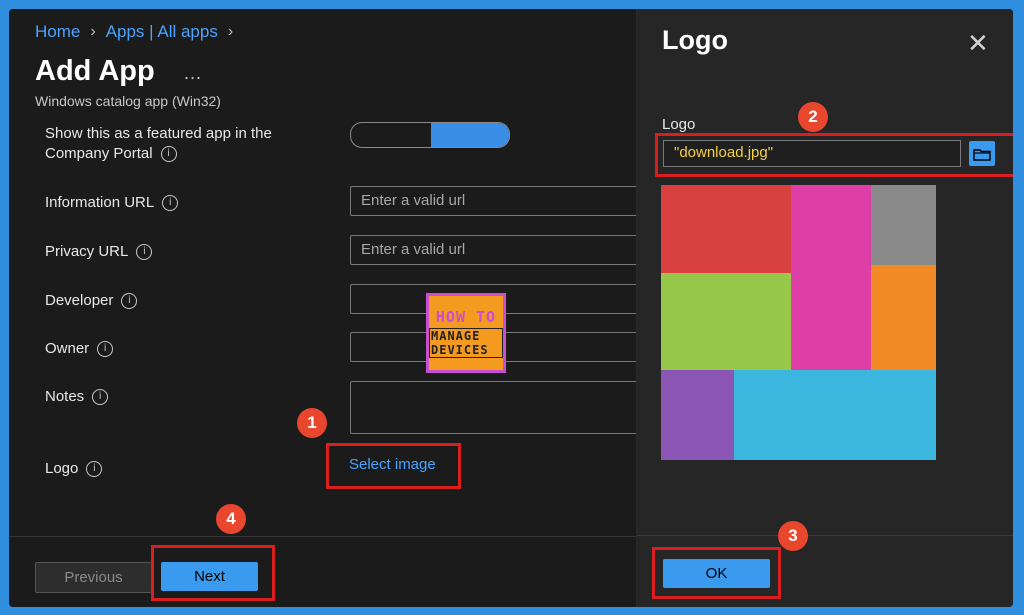  Describe the element at coordinates (495, 407) in the screenshot. I see `notes-textarea` at that location.